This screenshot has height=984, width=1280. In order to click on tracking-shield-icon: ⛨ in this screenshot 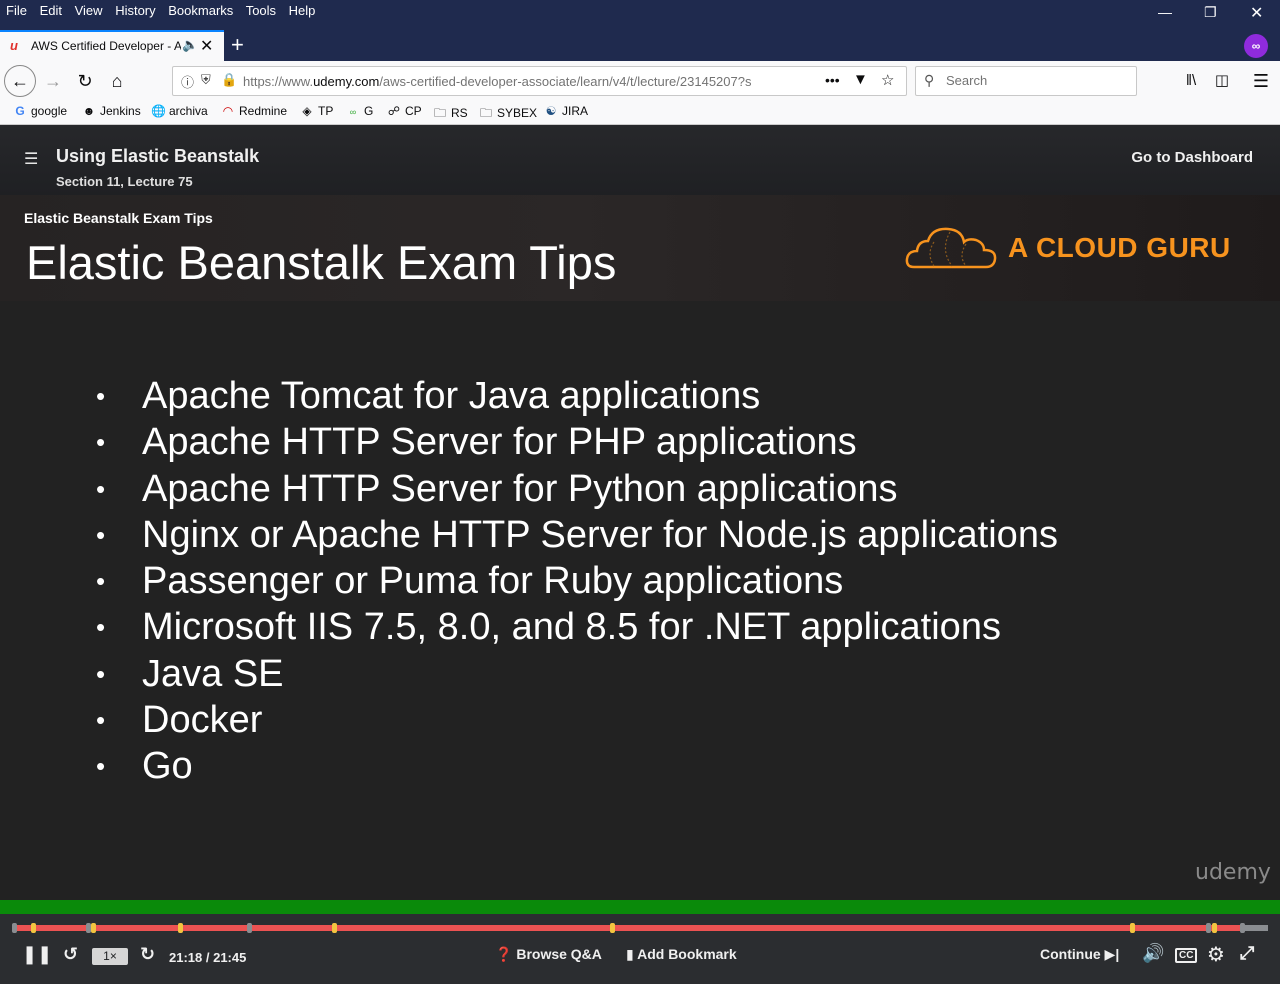, I will do `click(206, 80)`.